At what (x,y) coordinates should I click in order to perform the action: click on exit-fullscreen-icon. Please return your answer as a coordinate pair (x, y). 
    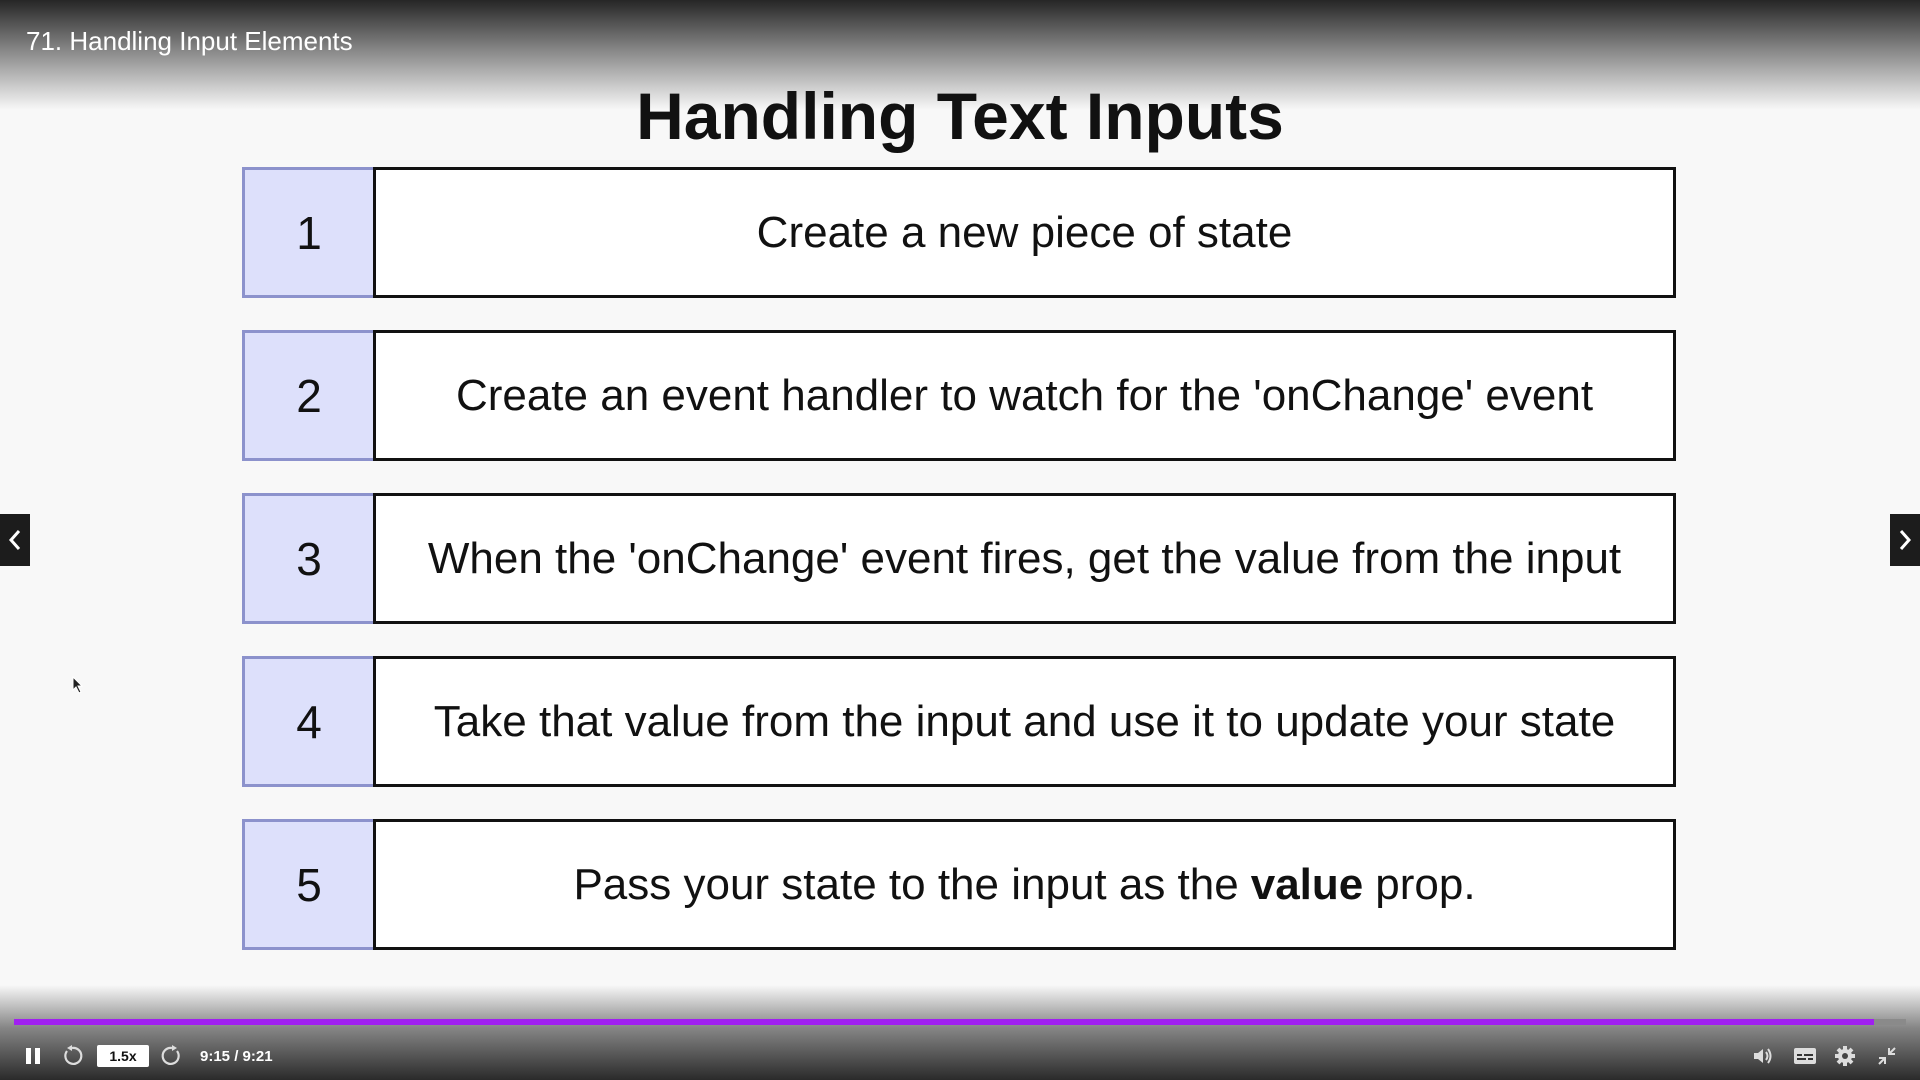
    Looking at the image, I should click on (1887, 1056).